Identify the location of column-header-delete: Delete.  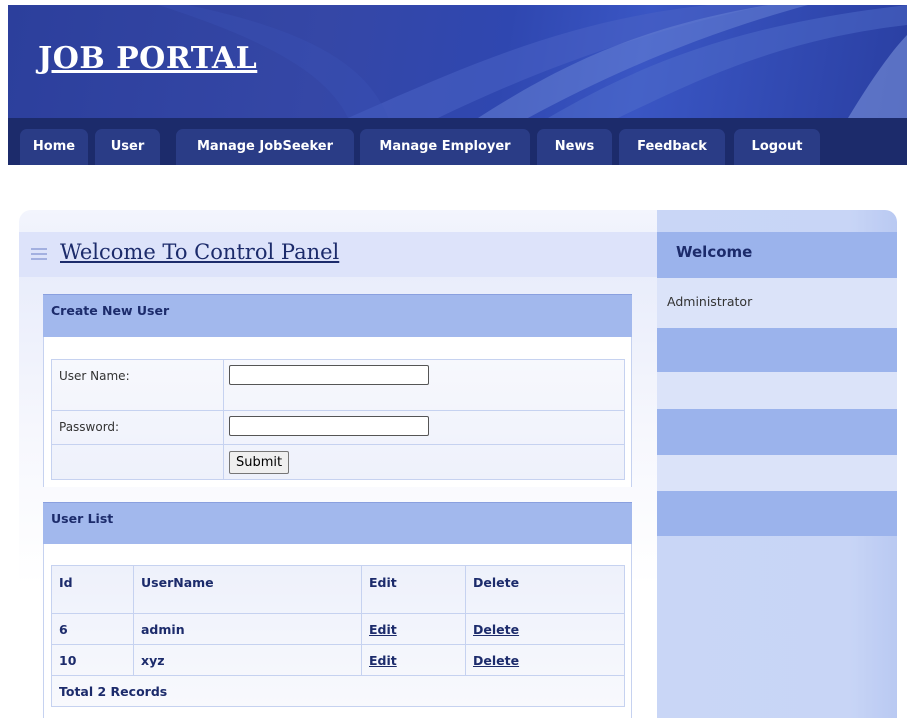
(545, 589).